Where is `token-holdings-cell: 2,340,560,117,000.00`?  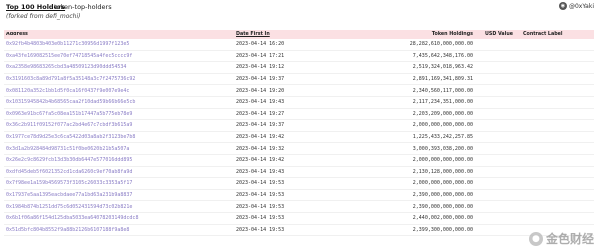 token-holdings-cell: 2,340,560,117,000.00 is located at coordinates (442, 90).